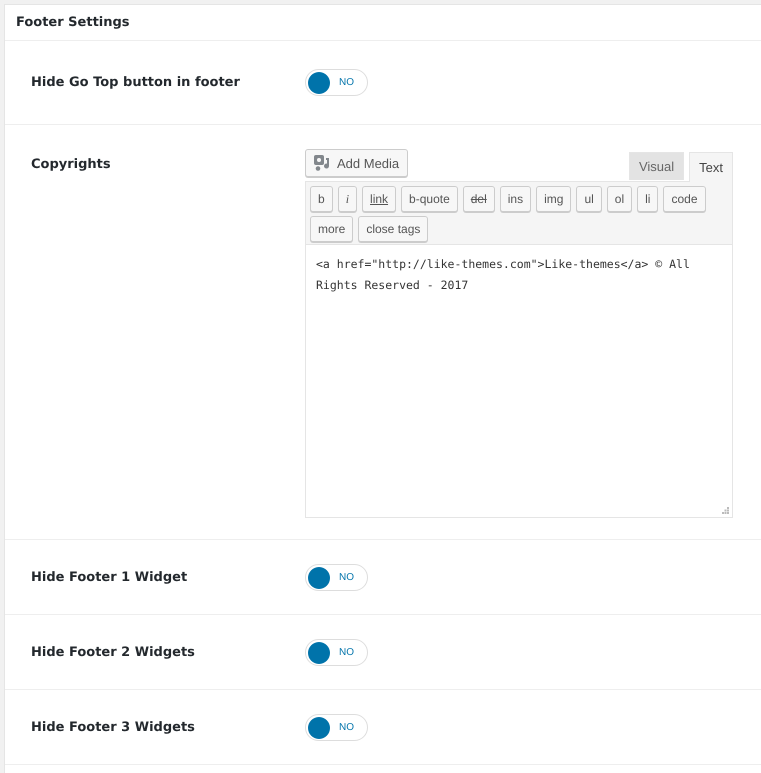 The height and width of the screenshot is (773, 761). What do you see at coordinates (684, 199) in the screenshot?
I see `quicktag-button: code` at bounding box center [684, 199].